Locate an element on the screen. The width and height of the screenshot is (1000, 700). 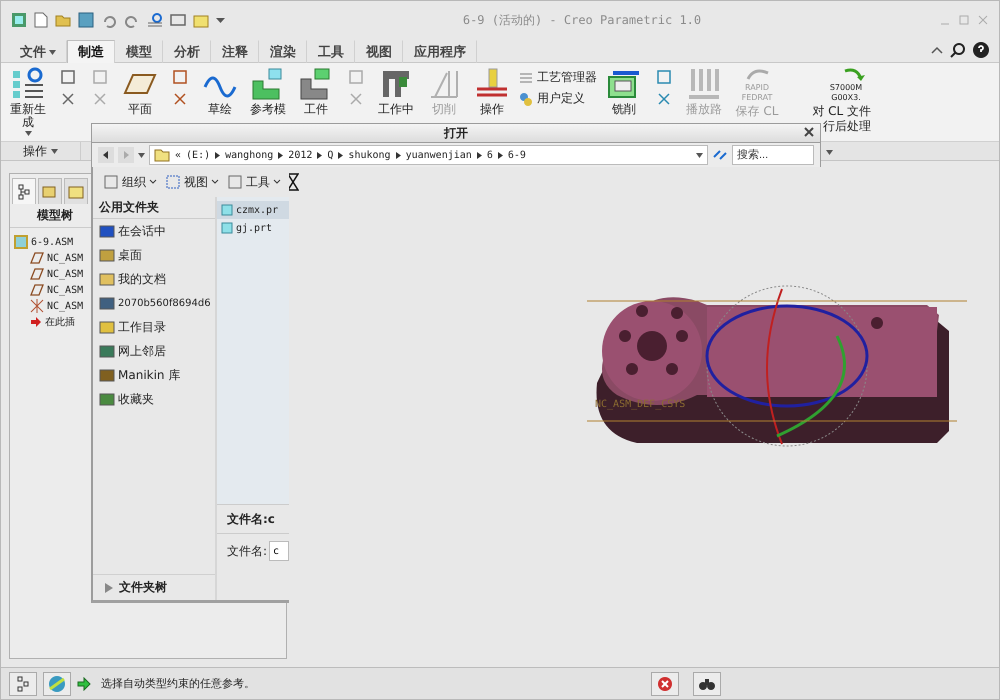
file-item: gj.prt is located at coordinates (252, 228).